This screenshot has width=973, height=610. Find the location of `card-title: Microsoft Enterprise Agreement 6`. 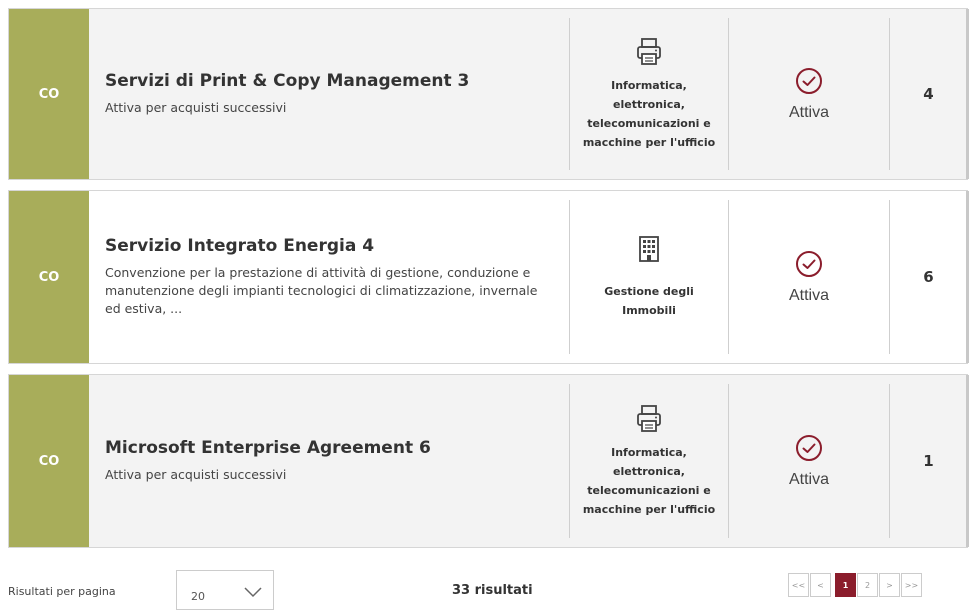

card-title: Microsoft Enterprise Agreement 6 is located at coordinates (329, 448).